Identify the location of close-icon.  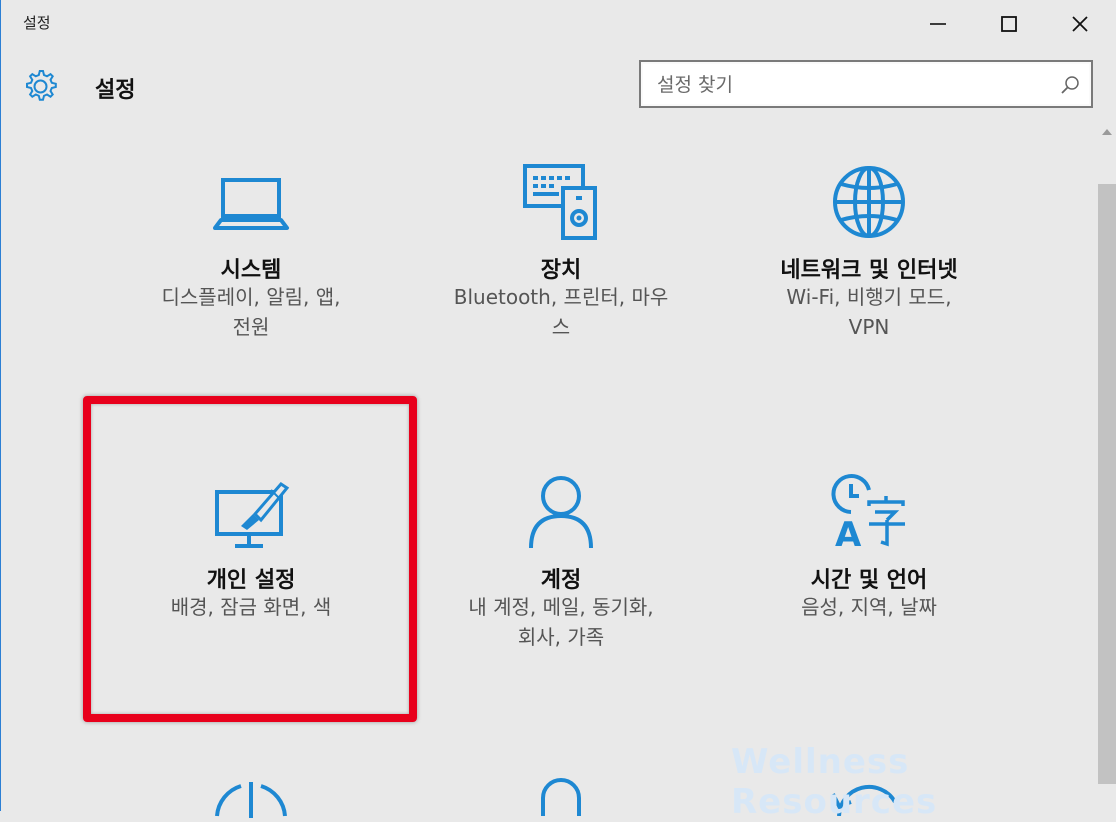
(1080, 24).